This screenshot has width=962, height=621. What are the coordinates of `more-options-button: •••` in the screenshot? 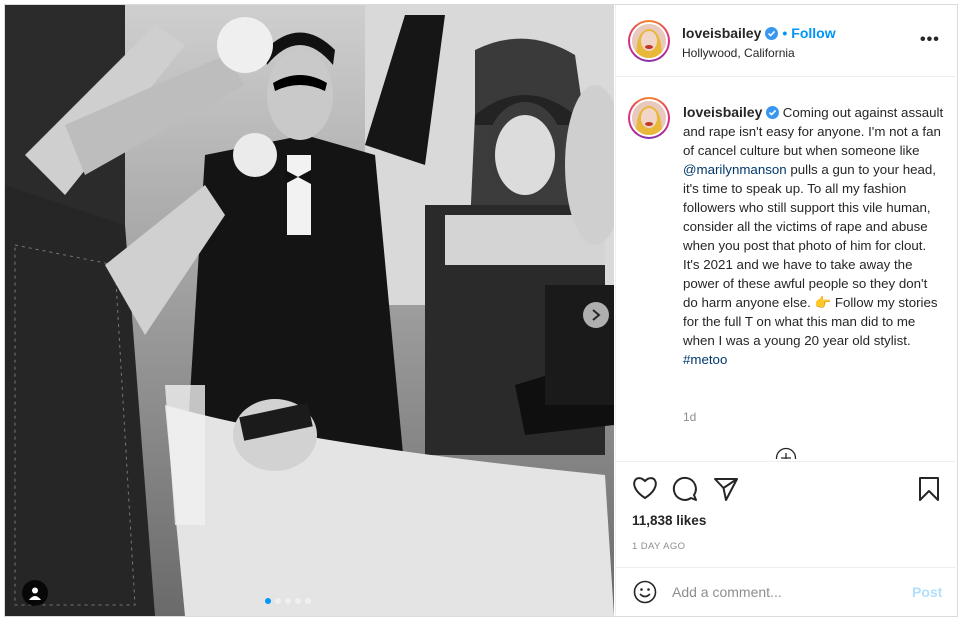 It's located at (930, 40).